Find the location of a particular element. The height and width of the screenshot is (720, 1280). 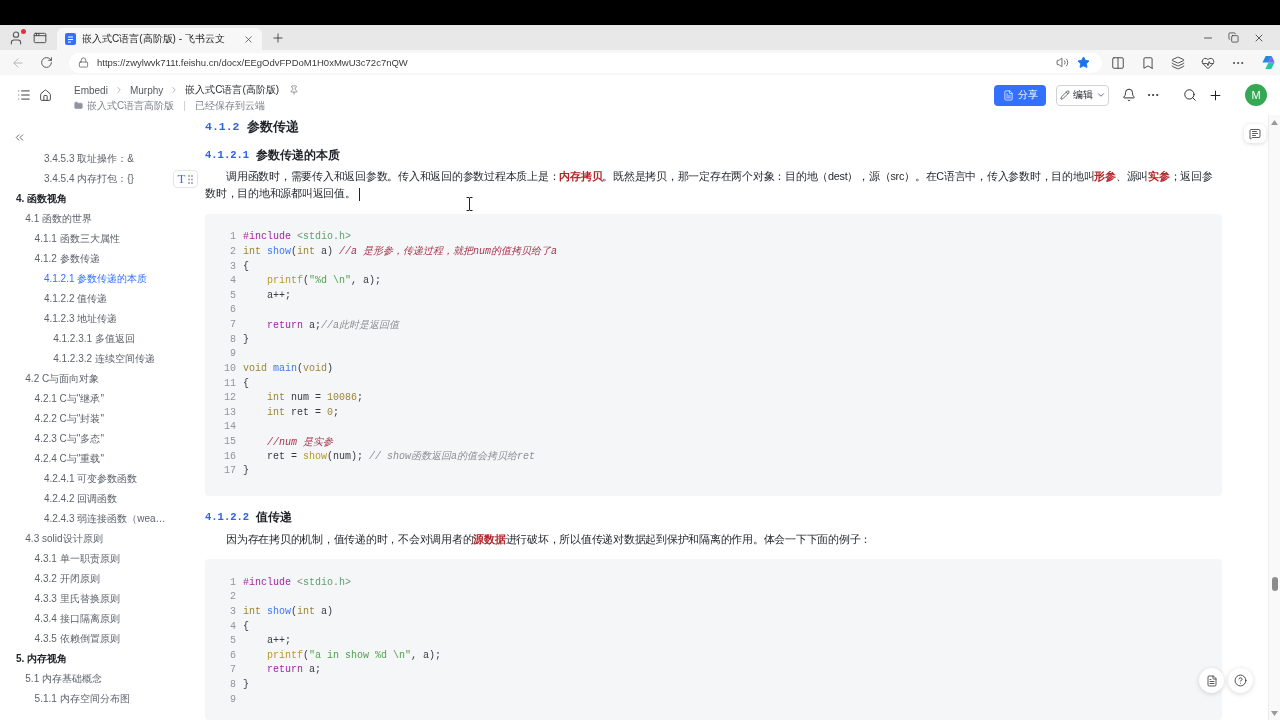

toc-item: 4.2.4.2 回调函数 is located at coordinates (80, 499).